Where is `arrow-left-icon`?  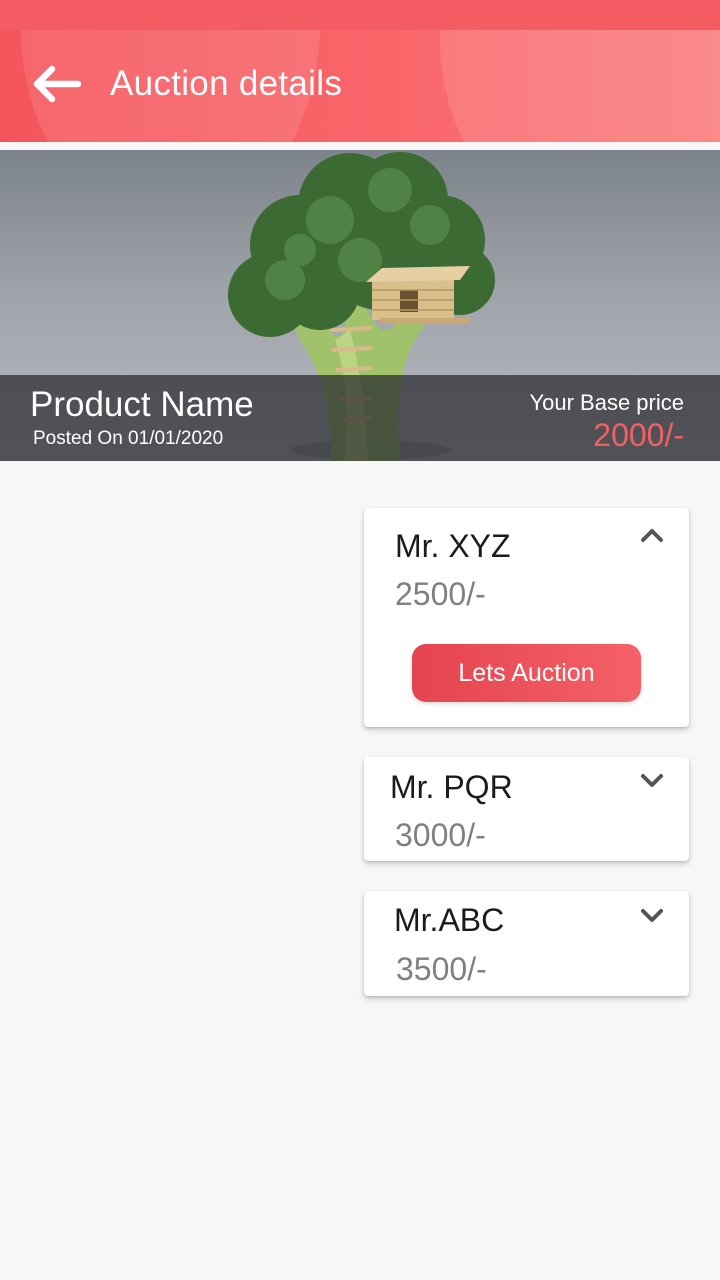
arrow-left-icon is located at coordinates (57, 84).